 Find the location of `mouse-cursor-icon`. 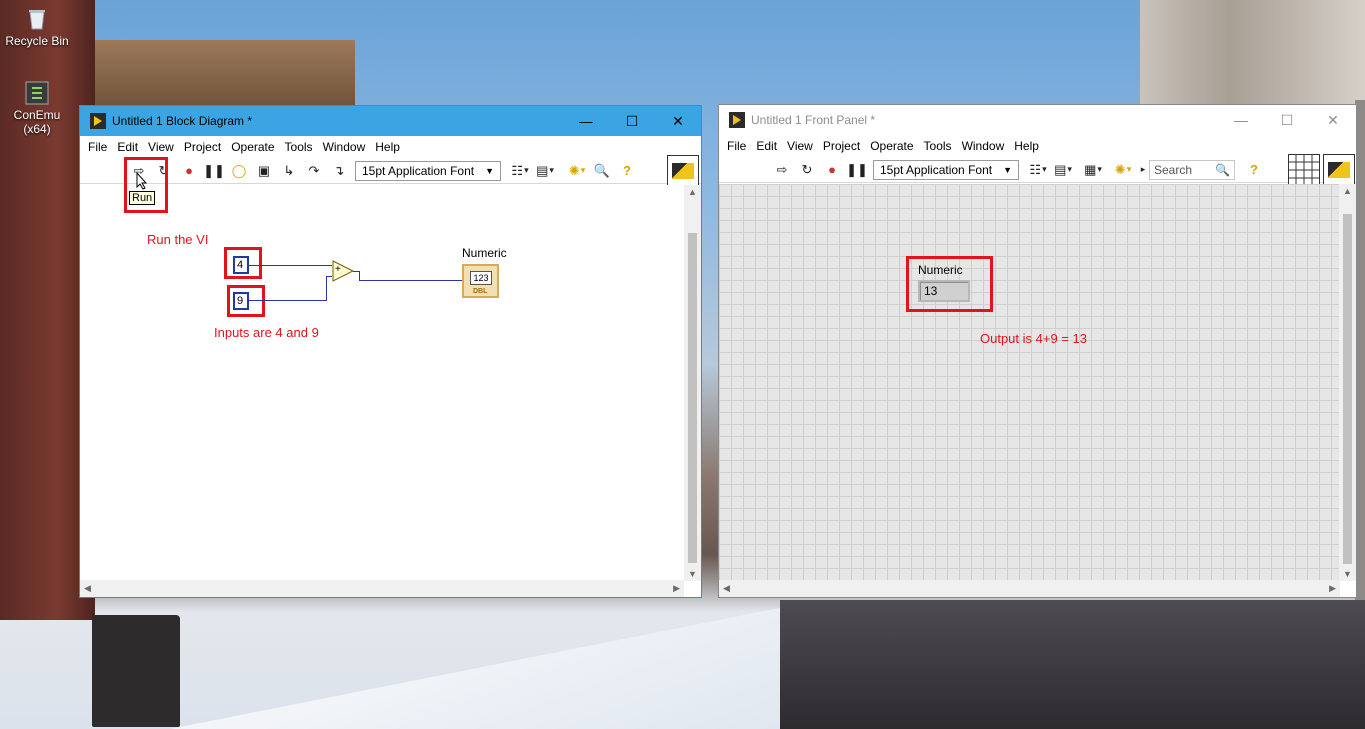

mouse-cursor-icon is located at coordinates (142, 181).